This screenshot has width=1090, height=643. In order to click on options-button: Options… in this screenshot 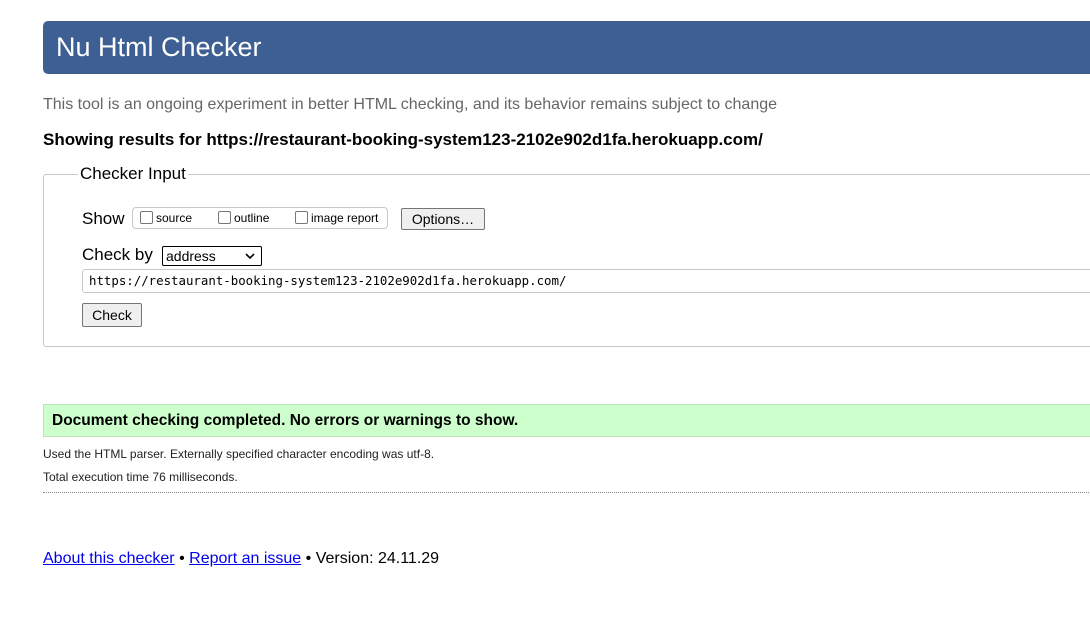, I will do `click(443, 219)`.